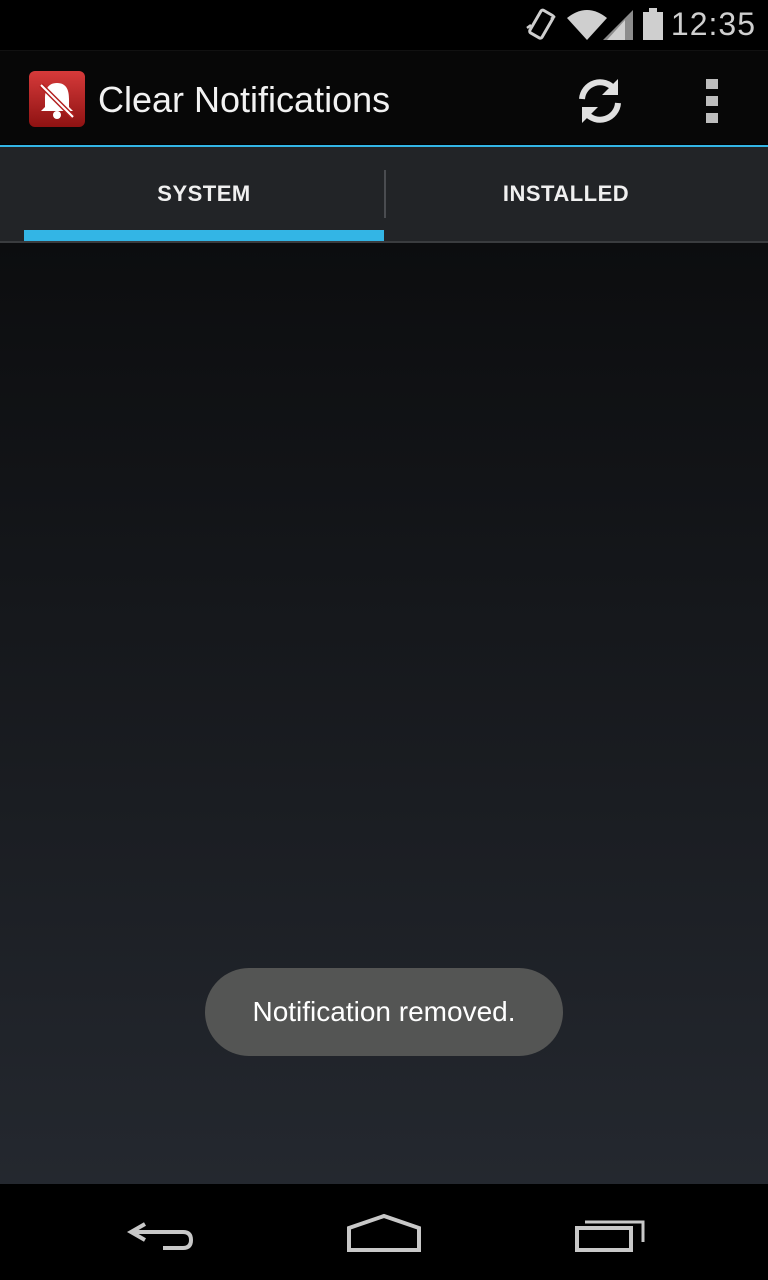 The width and height of the screenshot is (768, 1280). Describe the element at coordinates (204, 194) in the screenshot. I see `tab-system: SYSTEM` at that location.